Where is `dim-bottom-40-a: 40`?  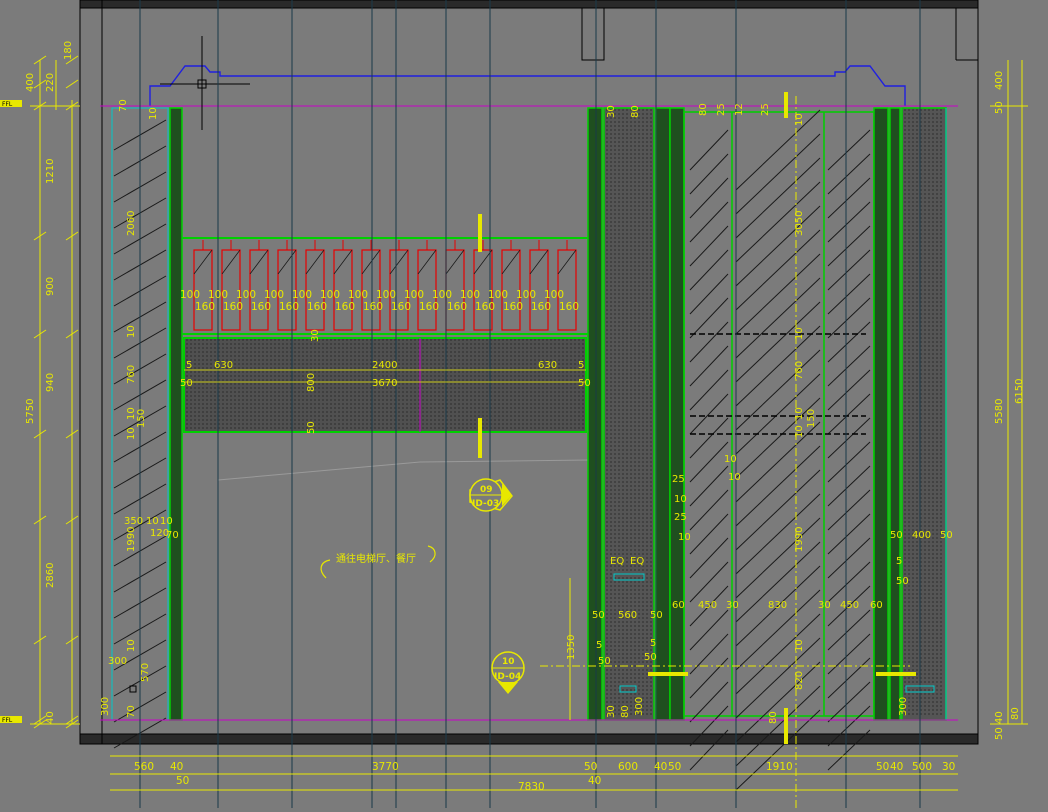
dim-bottom-40-a: 40 is located at coordinates (176, 767).